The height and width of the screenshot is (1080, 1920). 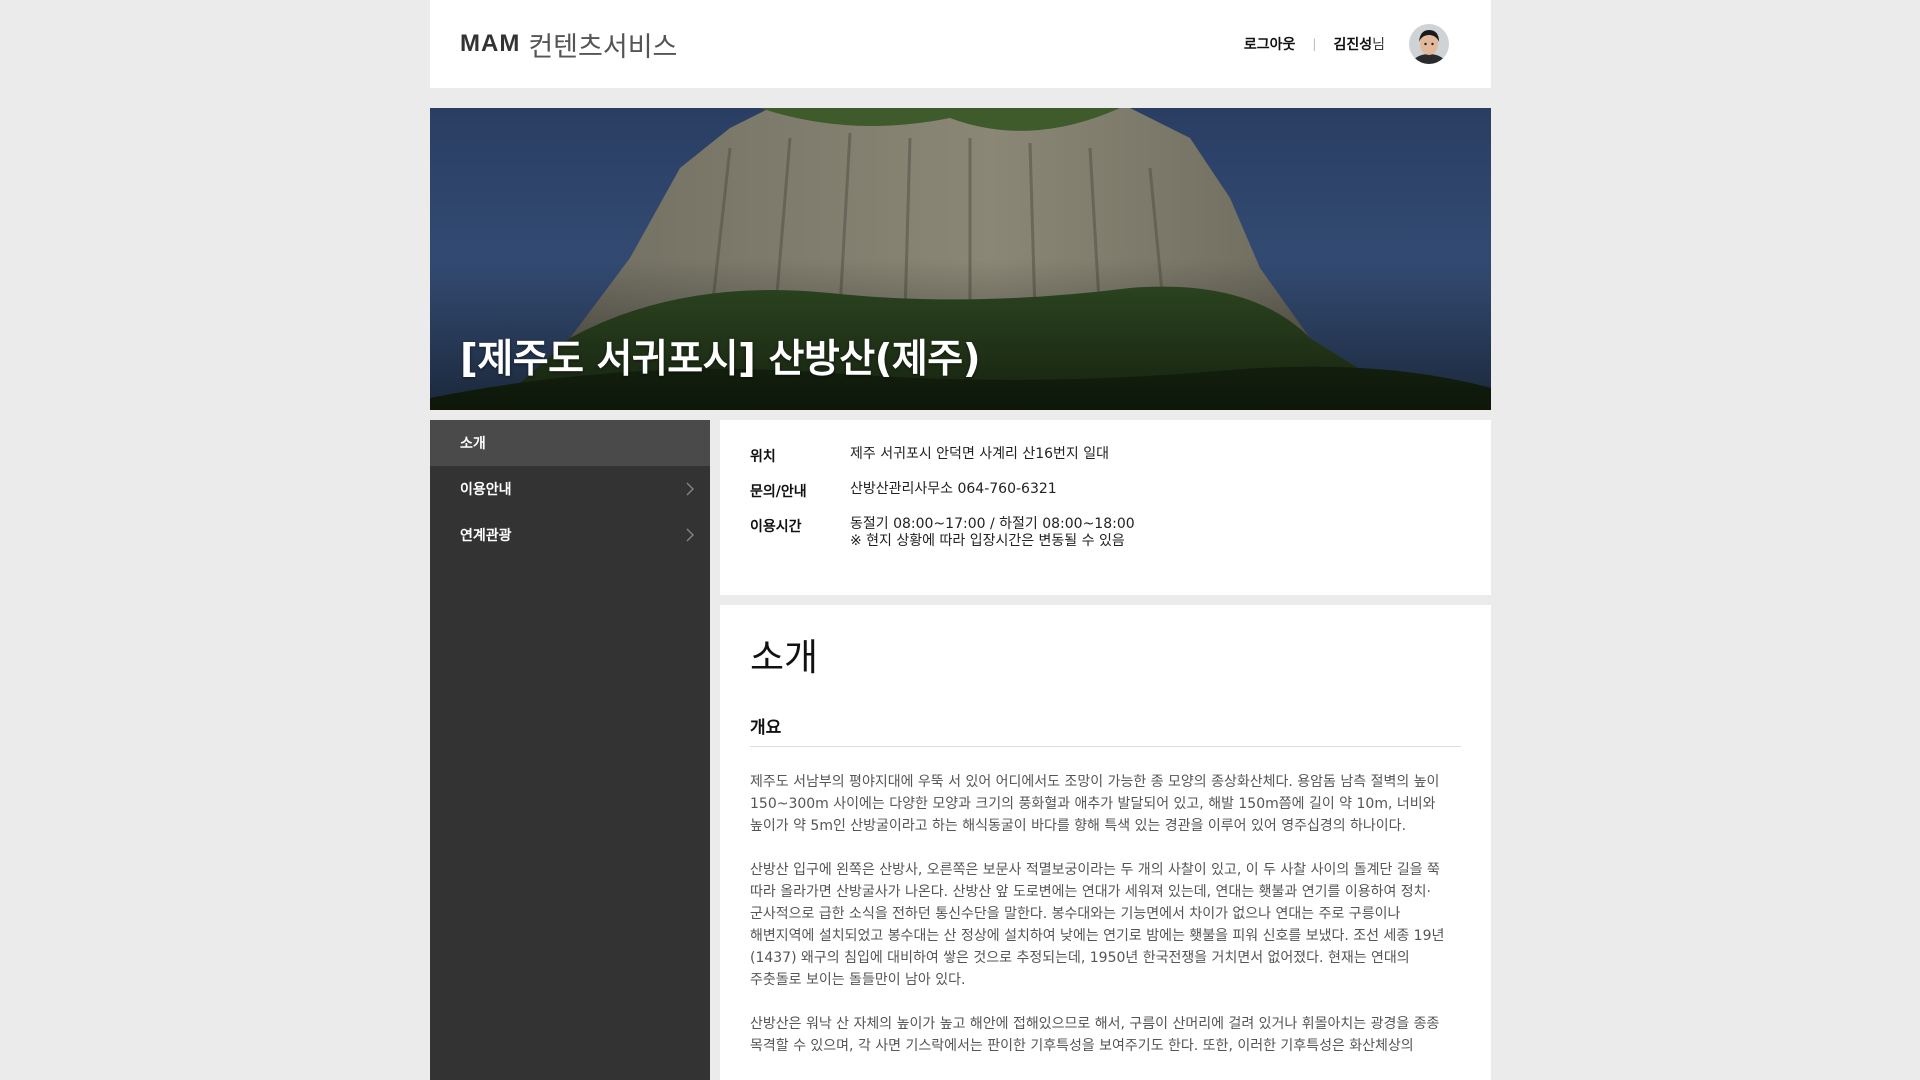 What do you see at coordinates (776, 527) in the screenshot?
I see `info-label: 이용시간` at bounding box center [776, 527].